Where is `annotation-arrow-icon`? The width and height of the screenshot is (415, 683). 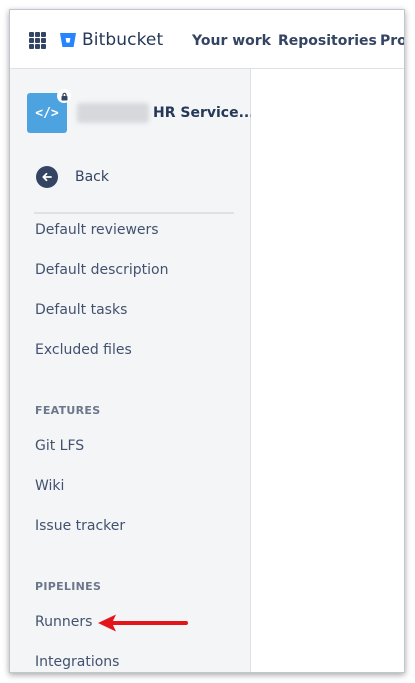 annotation-arrow-icon is located at coordinates (143, 623).